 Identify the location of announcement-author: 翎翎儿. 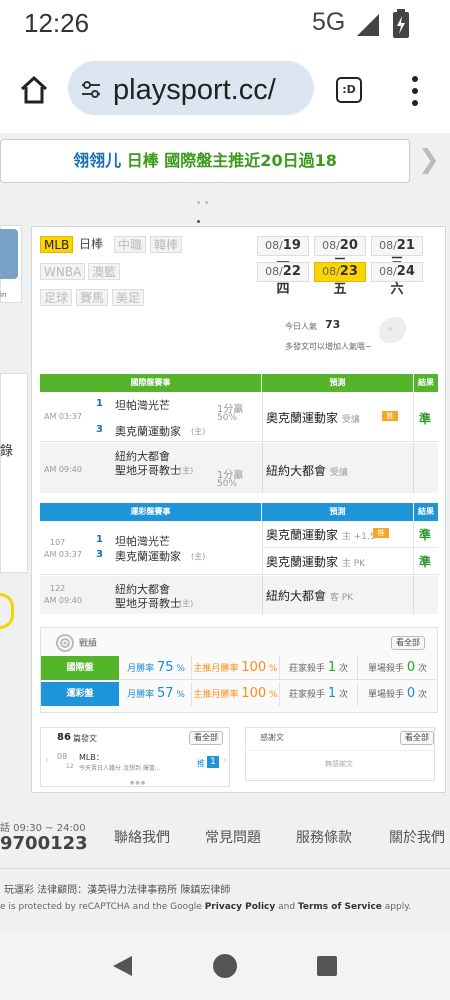
(97, 160).